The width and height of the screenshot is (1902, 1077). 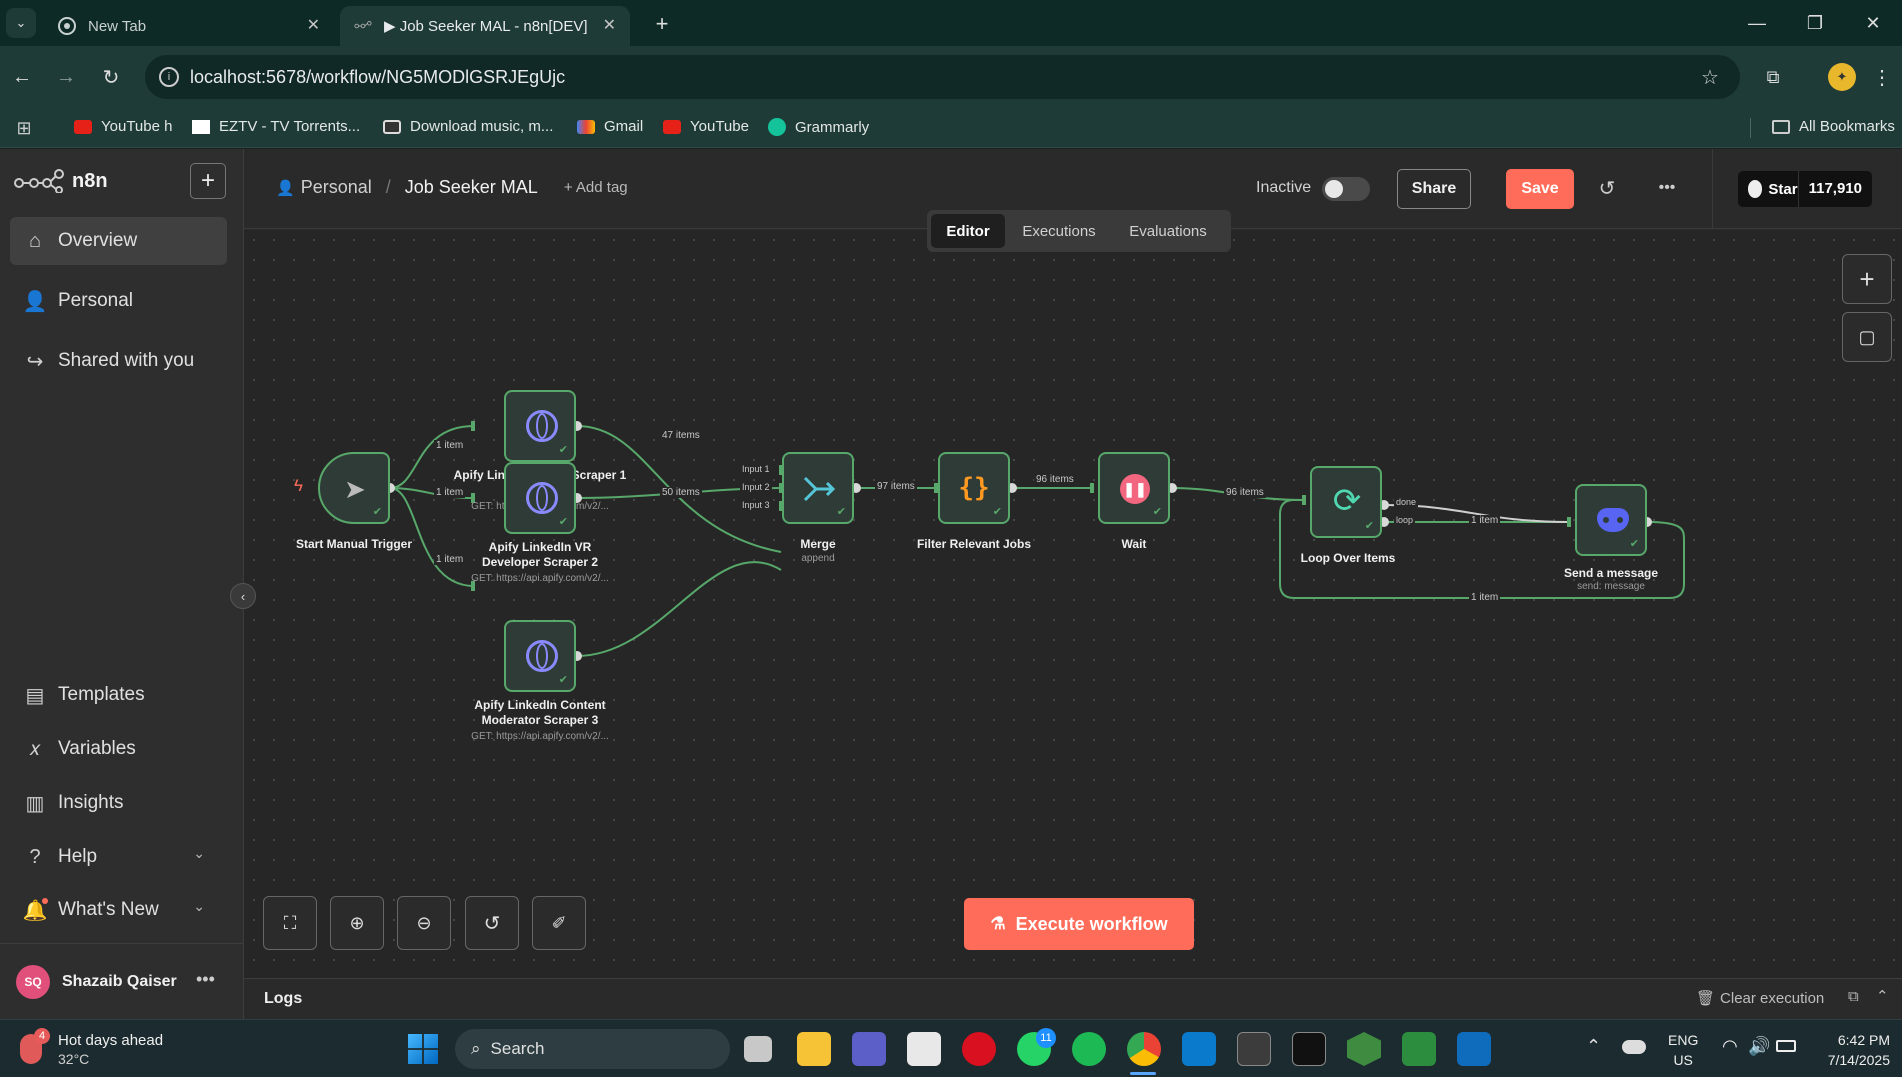 What do you see at coordinates (974, 488) in the screenshot?
I see `node-filter-relevant-jobs: {} ✔` at bounding box center [974, 488].